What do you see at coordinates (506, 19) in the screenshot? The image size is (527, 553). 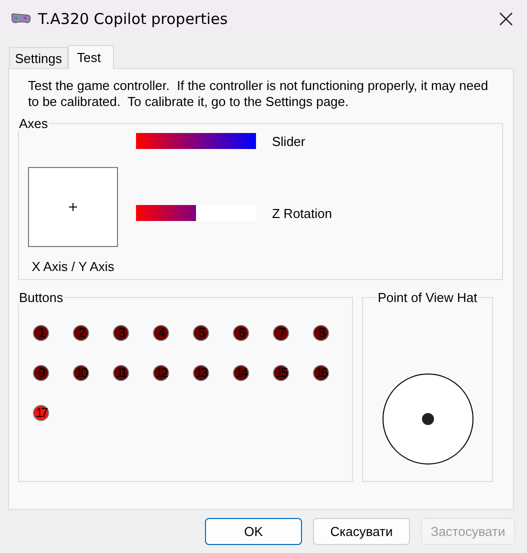 I see `close-icon` at bounding box center [506, 19].